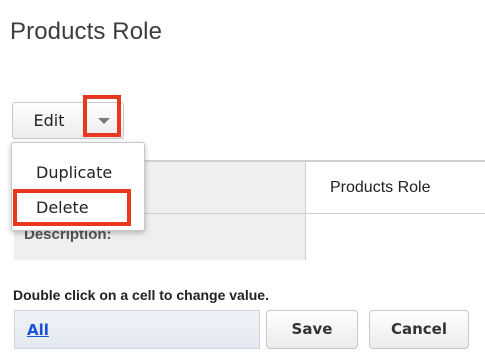  I want to click on cancel-button: Cancel, so click(419, 329).